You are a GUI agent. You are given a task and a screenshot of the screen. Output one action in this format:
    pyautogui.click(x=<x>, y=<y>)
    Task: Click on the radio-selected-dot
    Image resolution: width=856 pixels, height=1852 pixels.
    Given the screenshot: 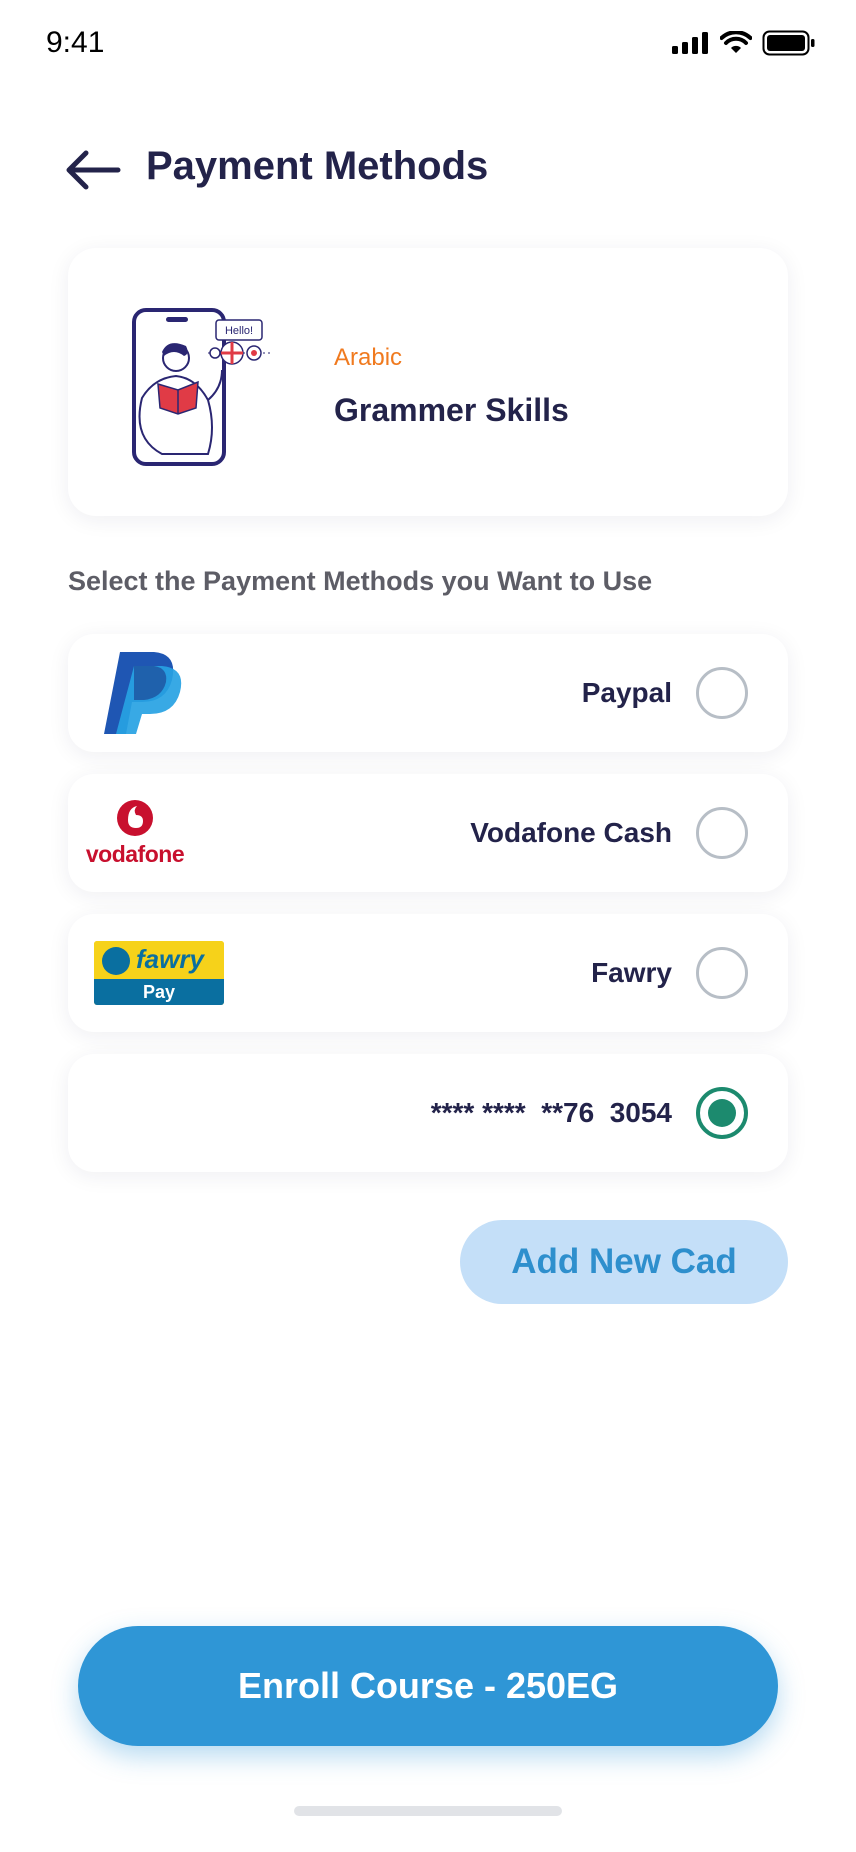 What is the action you would take?
    pyautogui.click(x=722, y=1113)
    